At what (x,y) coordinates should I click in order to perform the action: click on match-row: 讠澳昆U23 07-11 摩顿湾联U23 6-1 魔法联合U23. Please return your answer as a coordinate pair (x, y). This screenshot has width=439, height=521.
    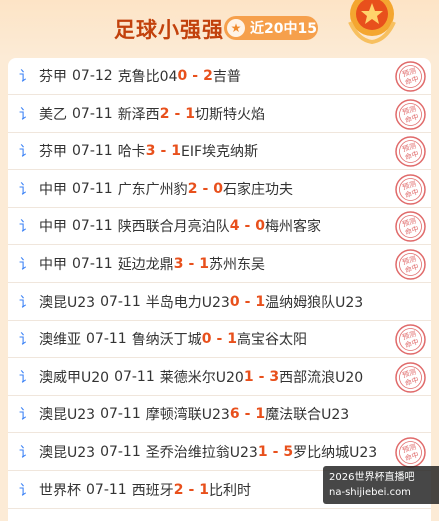
    Looking at the image, I should click on (219, 415).